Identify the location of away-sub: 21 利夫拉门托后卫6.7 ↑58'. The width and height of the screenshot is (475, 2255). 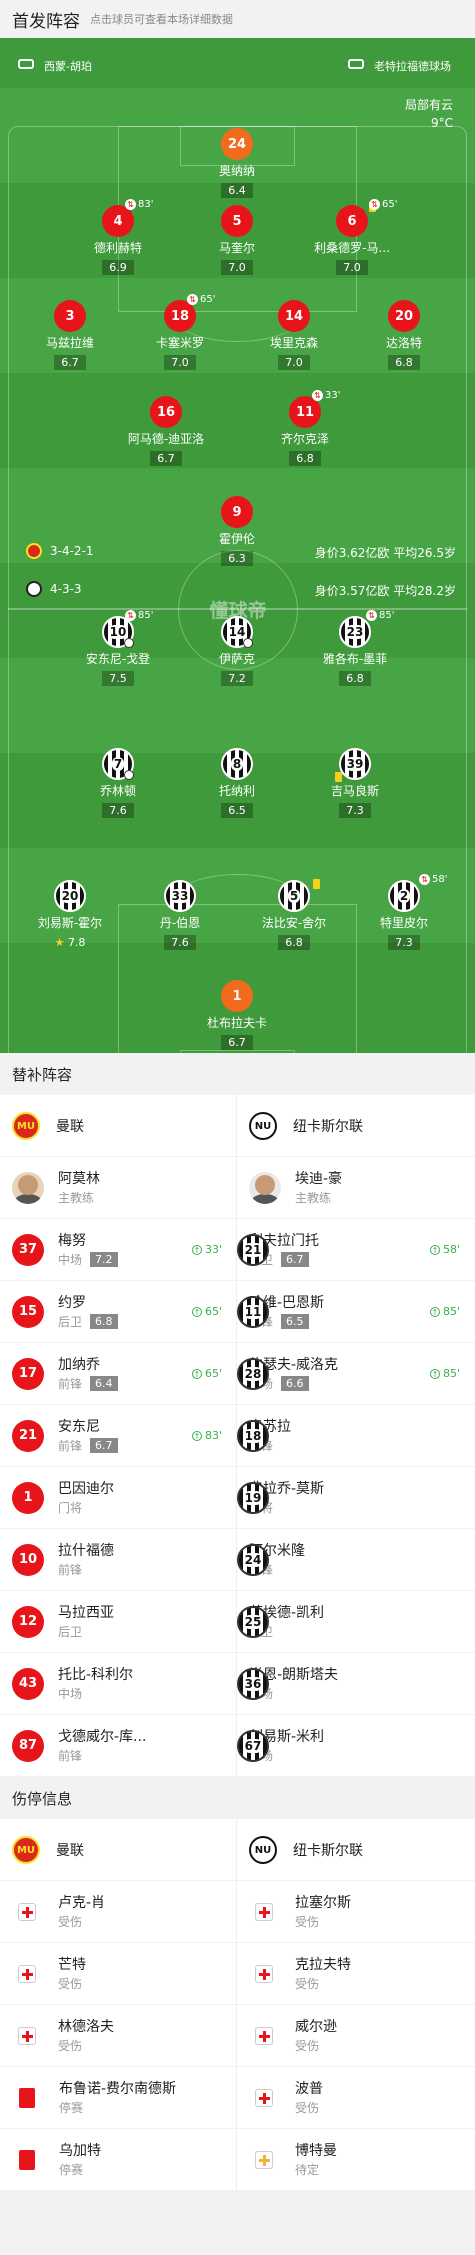
(355, 1249).